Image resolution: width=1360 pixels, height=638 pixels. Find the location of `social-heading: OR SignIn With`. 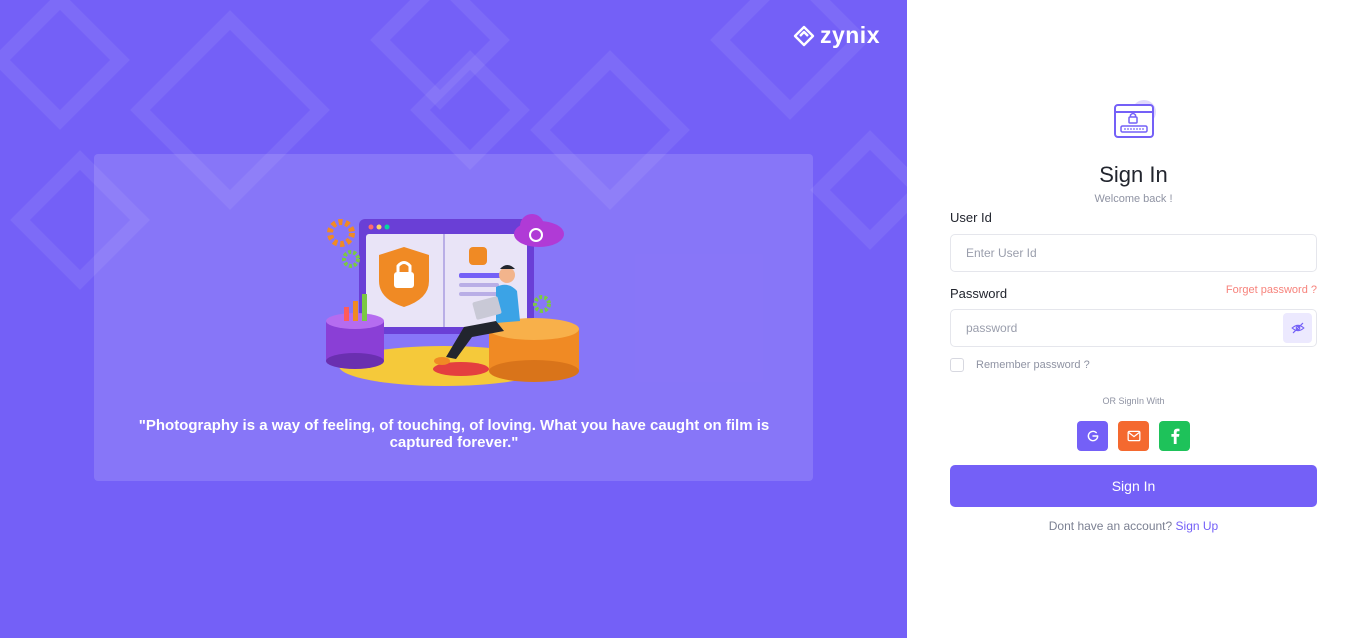

social-heading: OR SignIn With is located at coordinates (1133, 401).